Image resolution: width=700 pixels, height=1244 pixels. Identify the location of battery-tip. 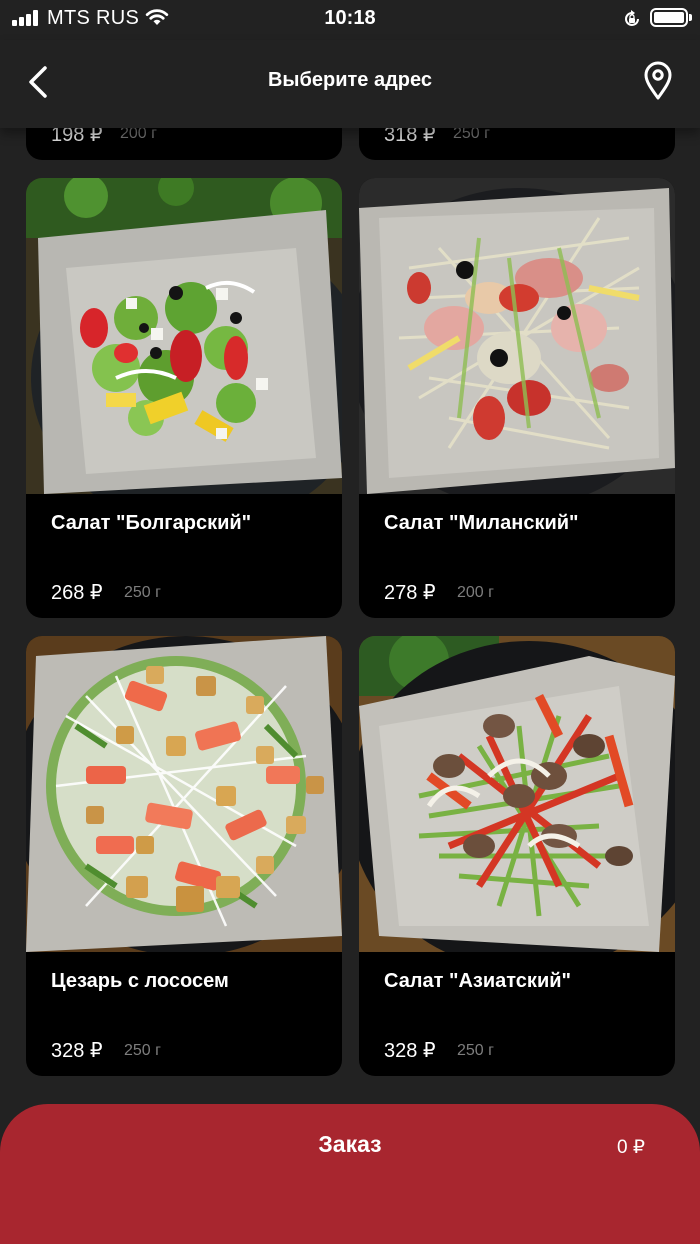
(690, 17).